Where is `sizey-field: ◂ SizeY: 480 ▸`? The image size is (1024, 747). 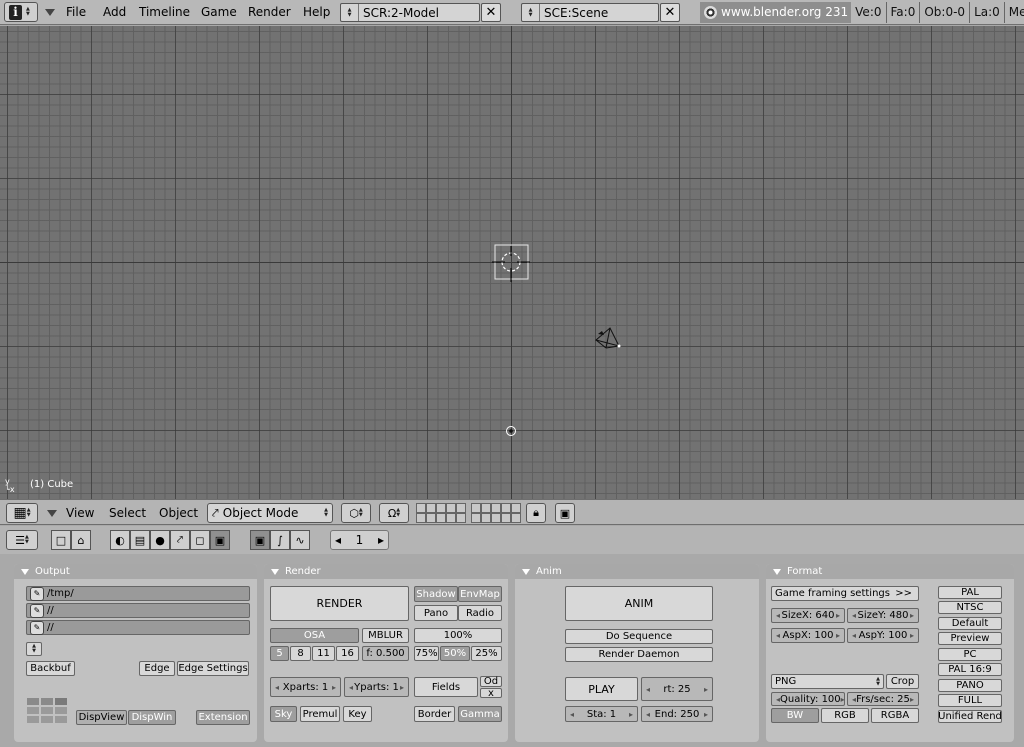 sizey-field: ◂ SizeY: 480 ▸ is located at coordinates (883, 615).